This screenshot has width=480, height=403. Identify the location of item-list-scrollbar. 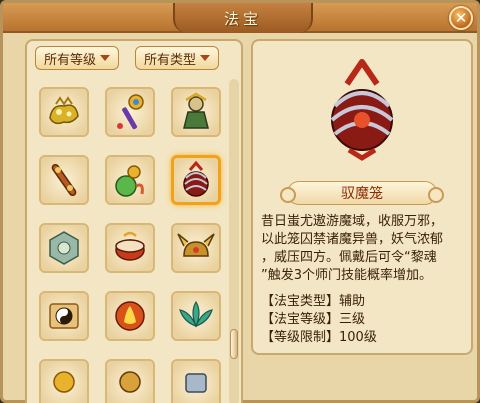
(234, 241).